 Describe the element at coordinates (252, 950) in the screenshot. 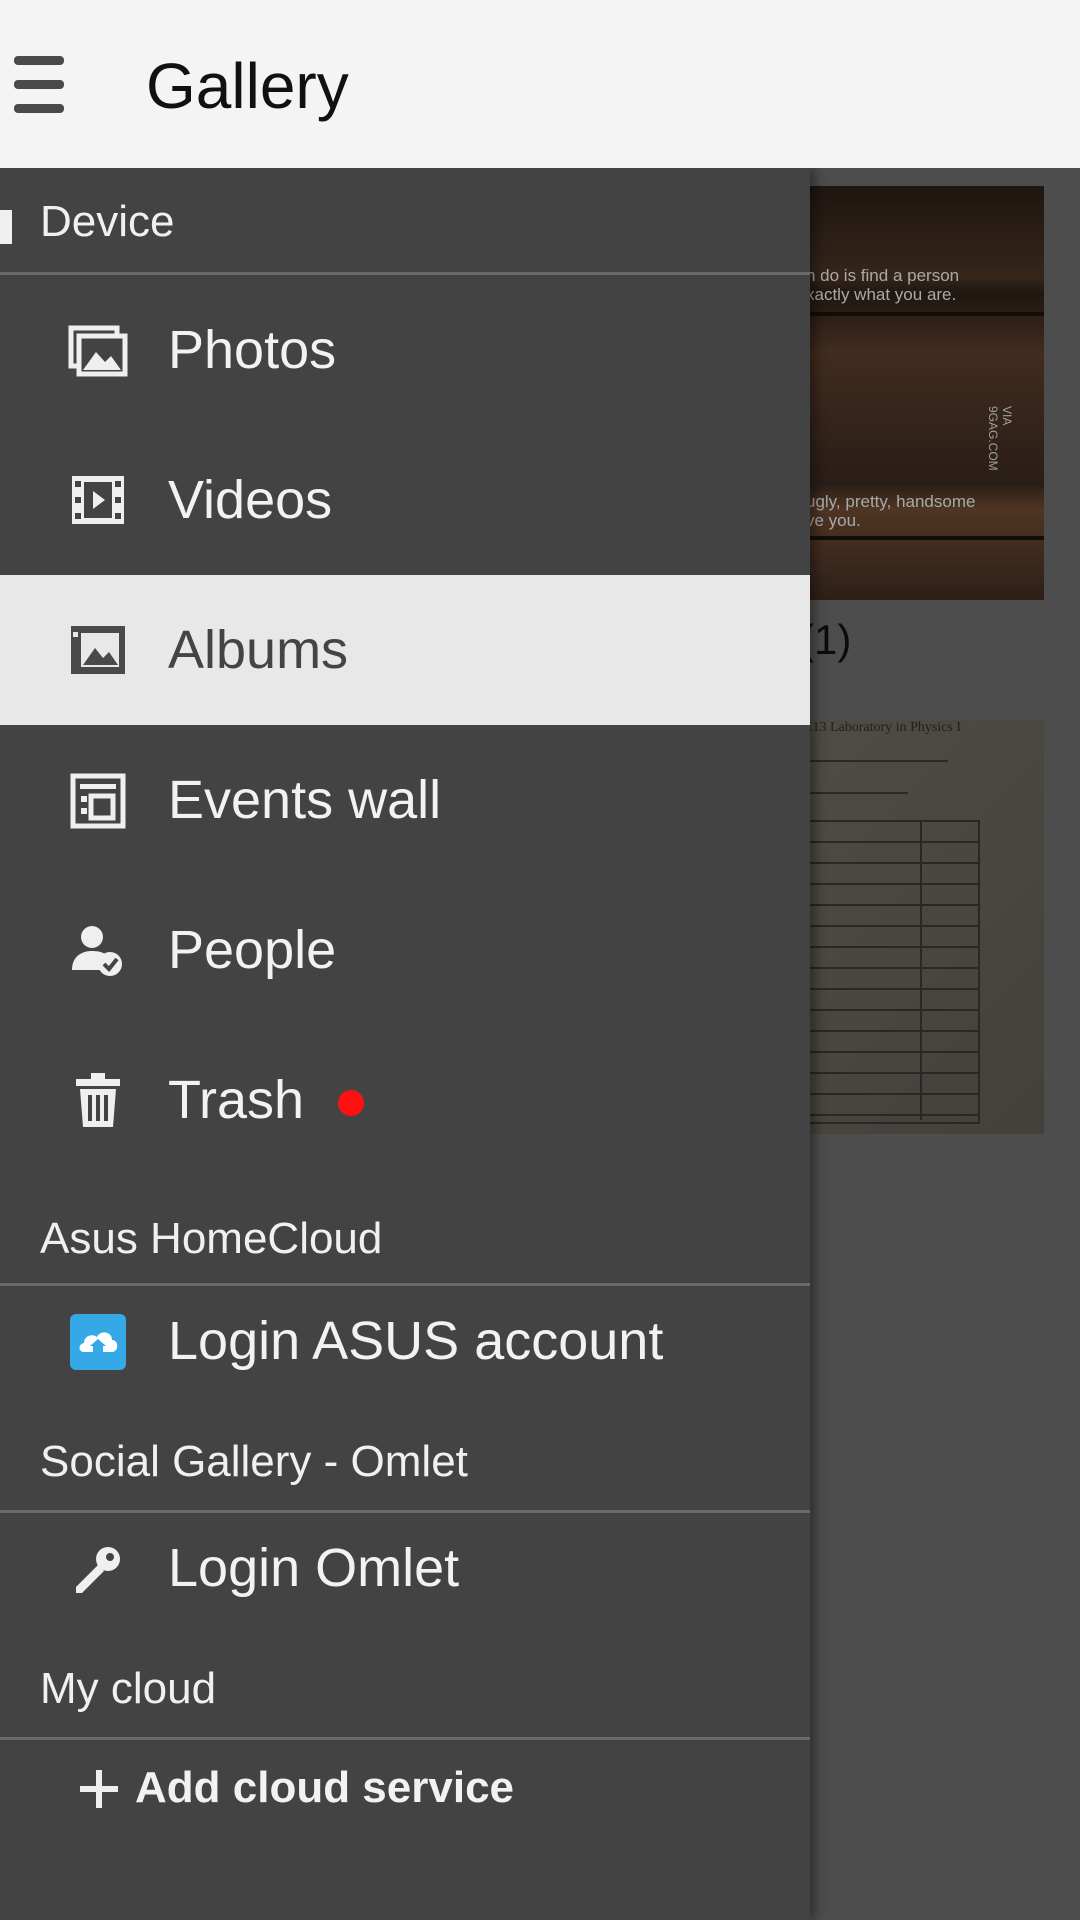

I see `drawer-item-label: People` at that location.